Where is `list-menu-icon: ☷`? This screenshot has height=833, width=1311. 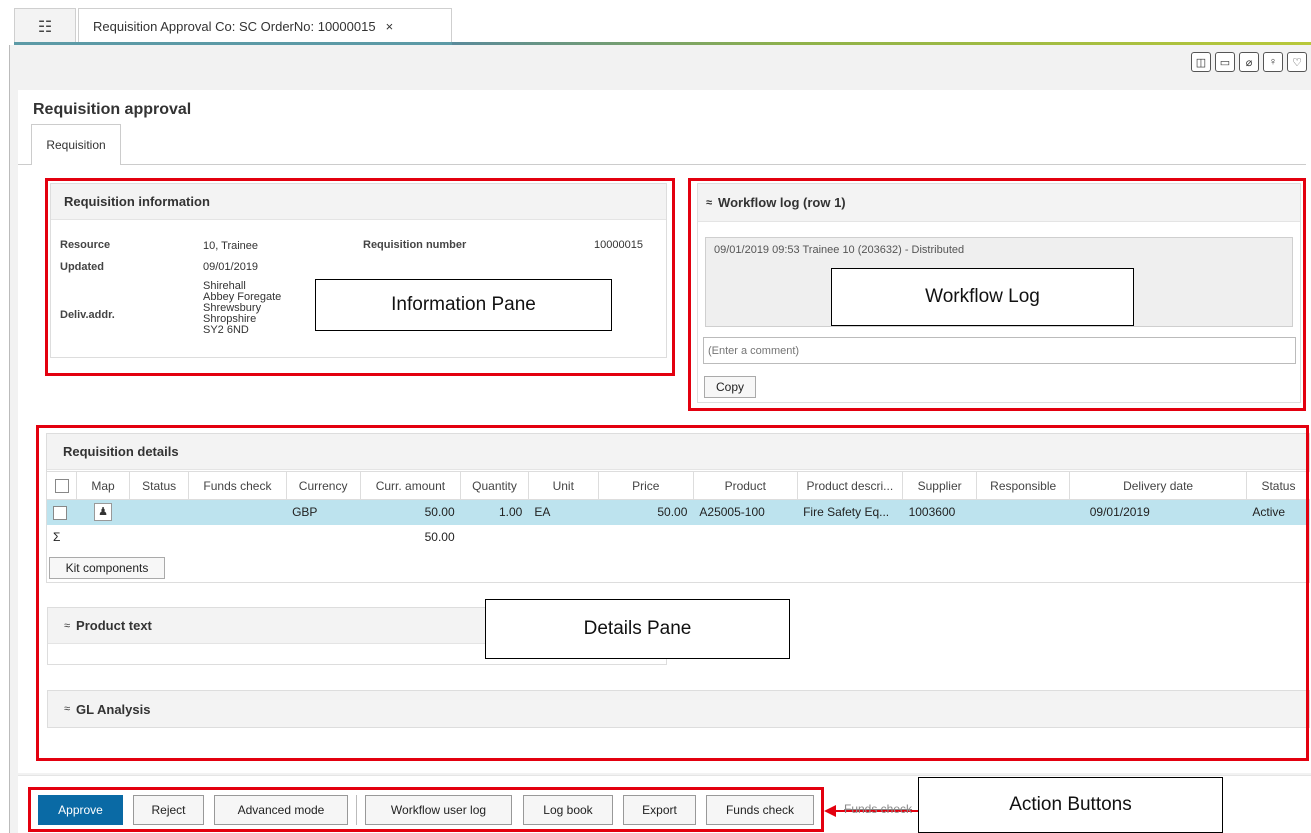
list-menu-icon: ☷ is located at coordinates (45, 26).